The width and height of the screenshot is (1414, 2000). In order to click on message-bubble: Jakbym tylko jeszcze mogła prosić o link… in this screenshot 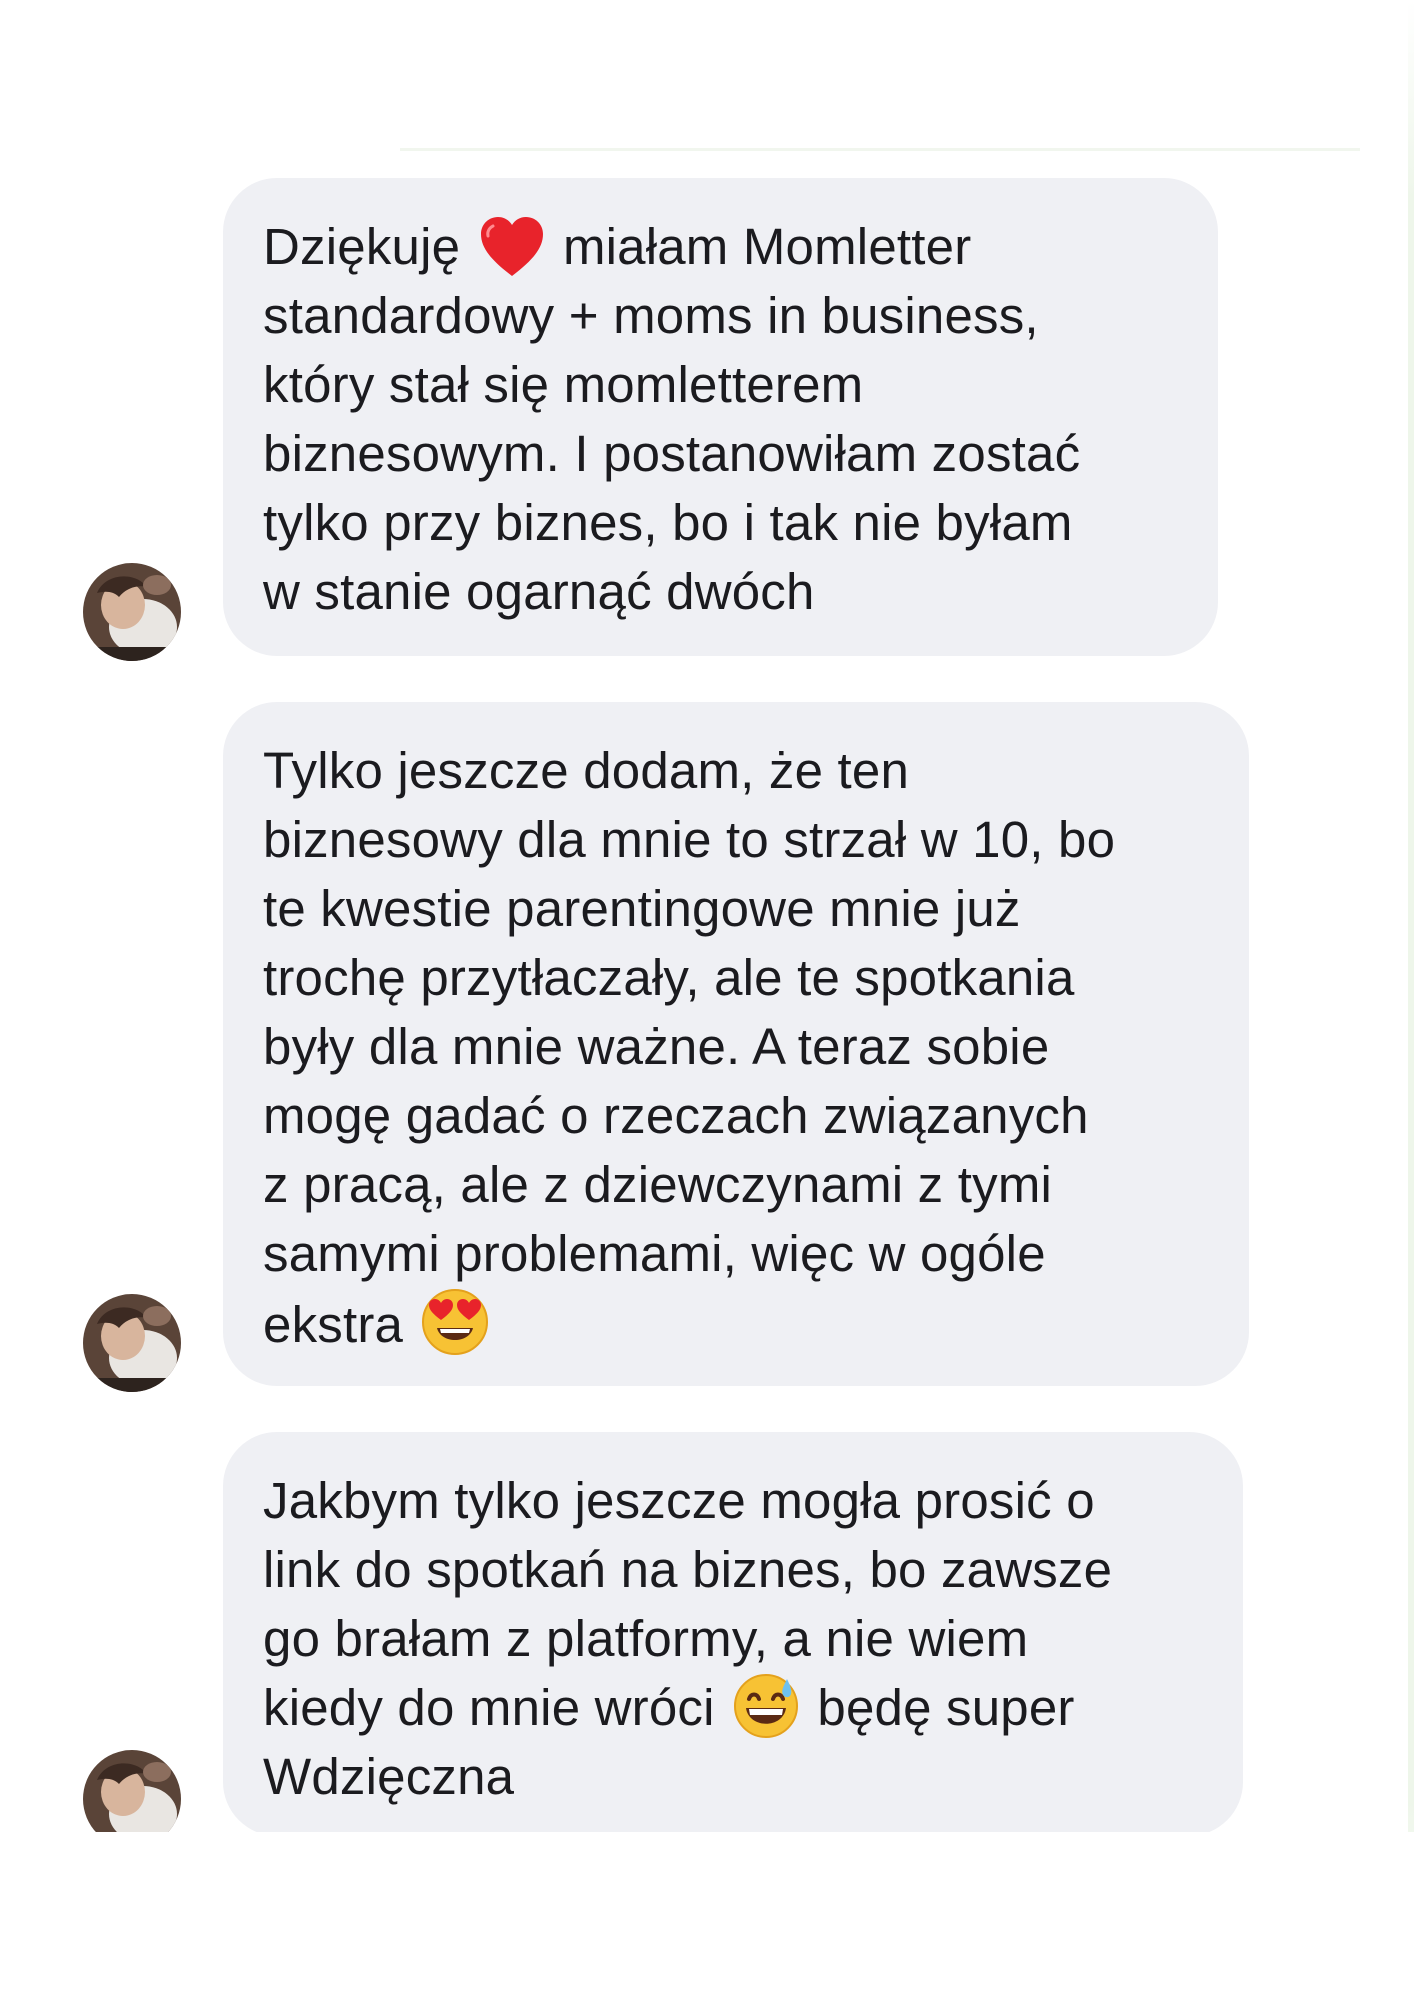, I will do `click(733, 1634)`.